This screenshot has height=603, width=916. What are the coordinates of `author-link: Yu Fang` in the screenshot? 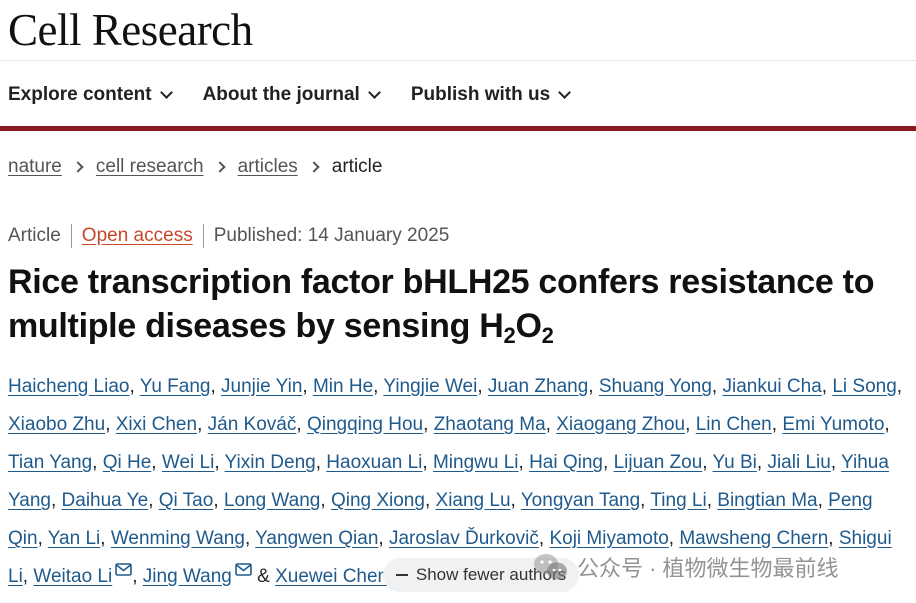 It's located at (175, 386).